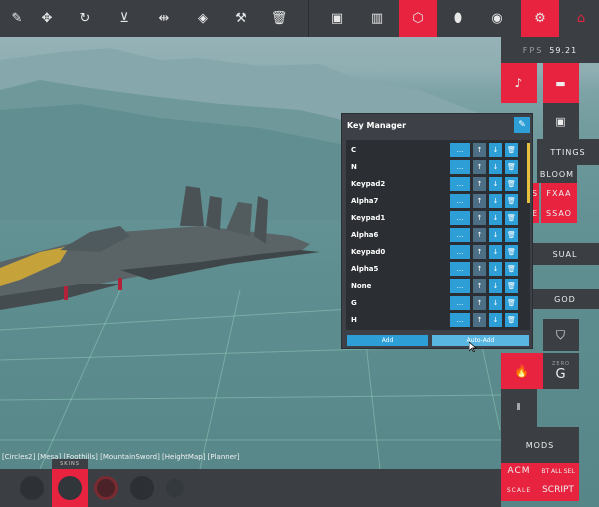  I want to click on shield-icon: ⛉, so click(561, 335).